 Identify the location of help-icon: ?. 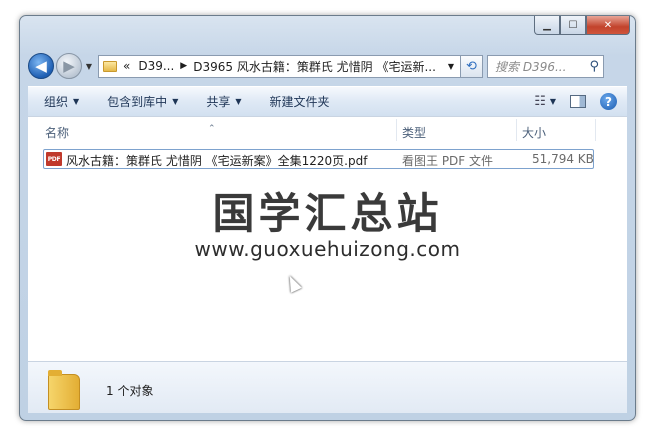
(608, 101).